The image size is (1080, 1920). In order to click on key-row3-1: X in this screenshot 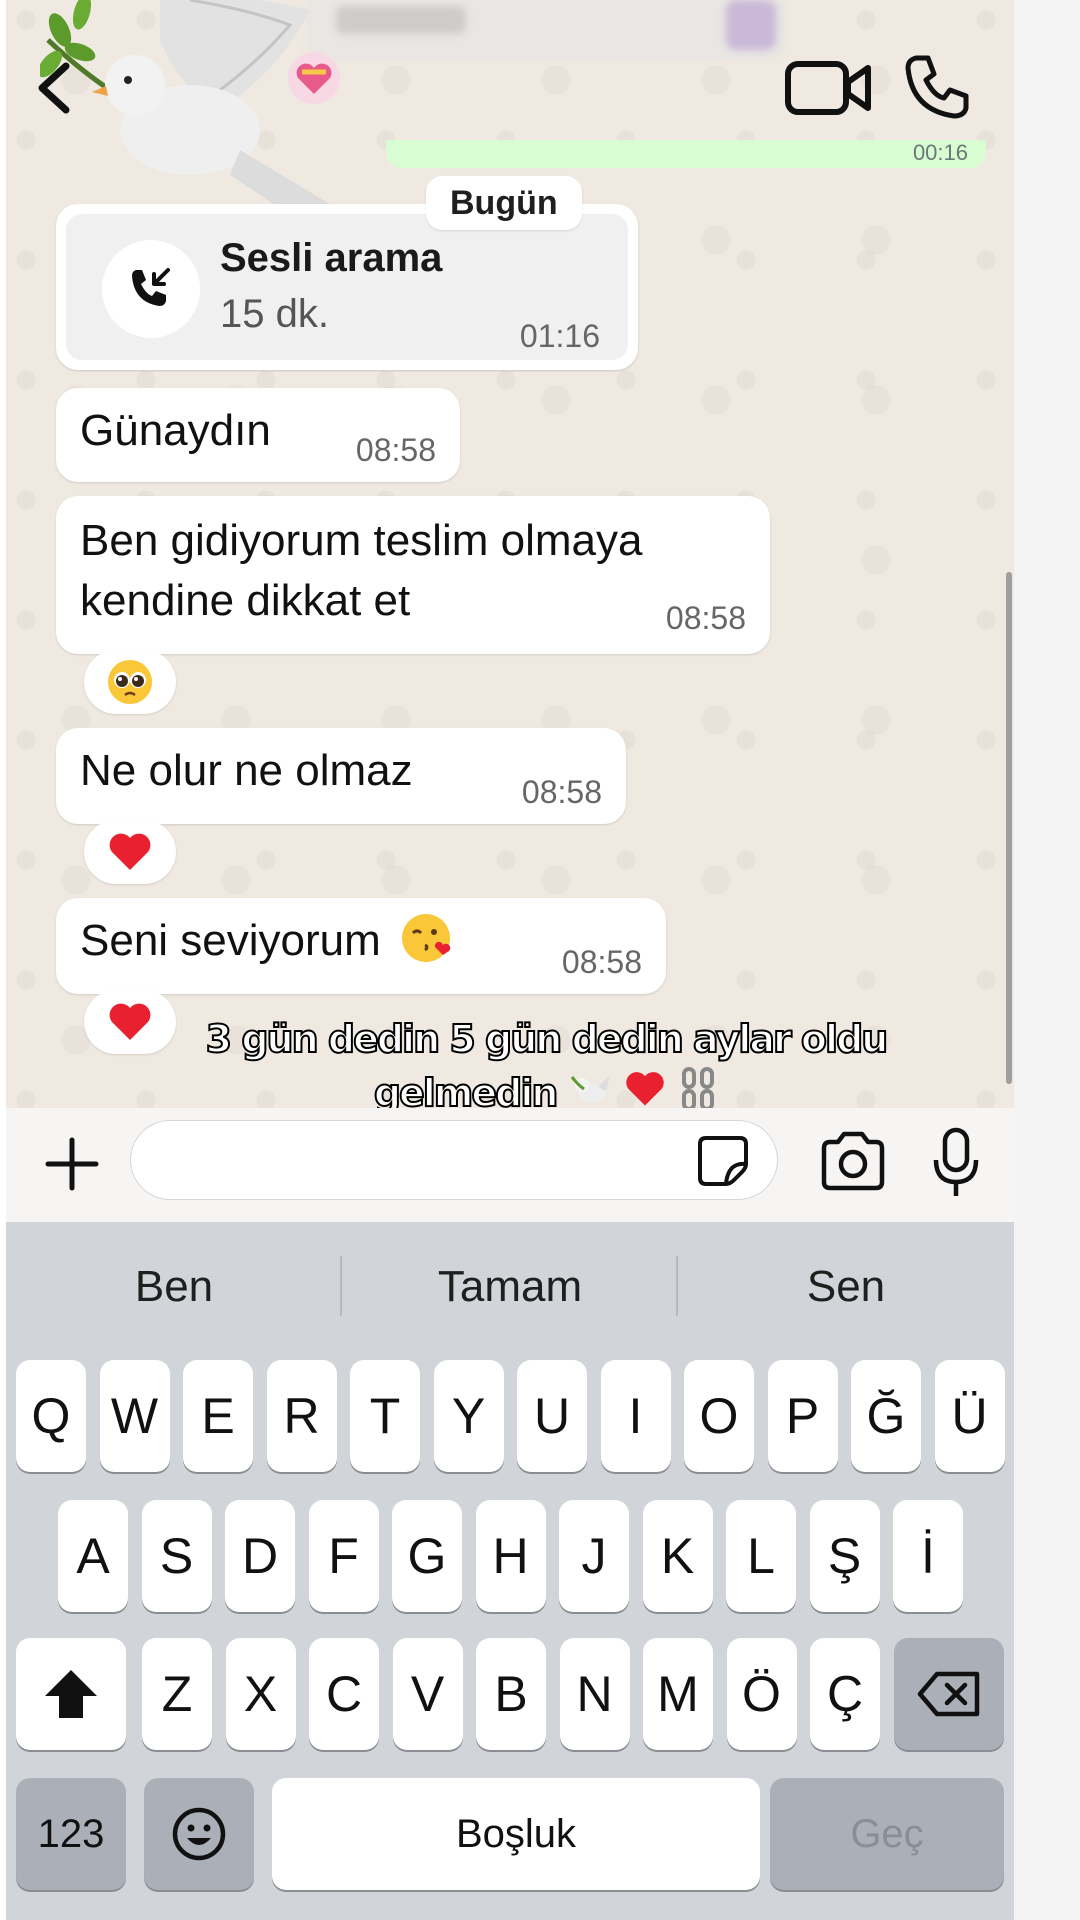, I will do `click(260, 1694)`.